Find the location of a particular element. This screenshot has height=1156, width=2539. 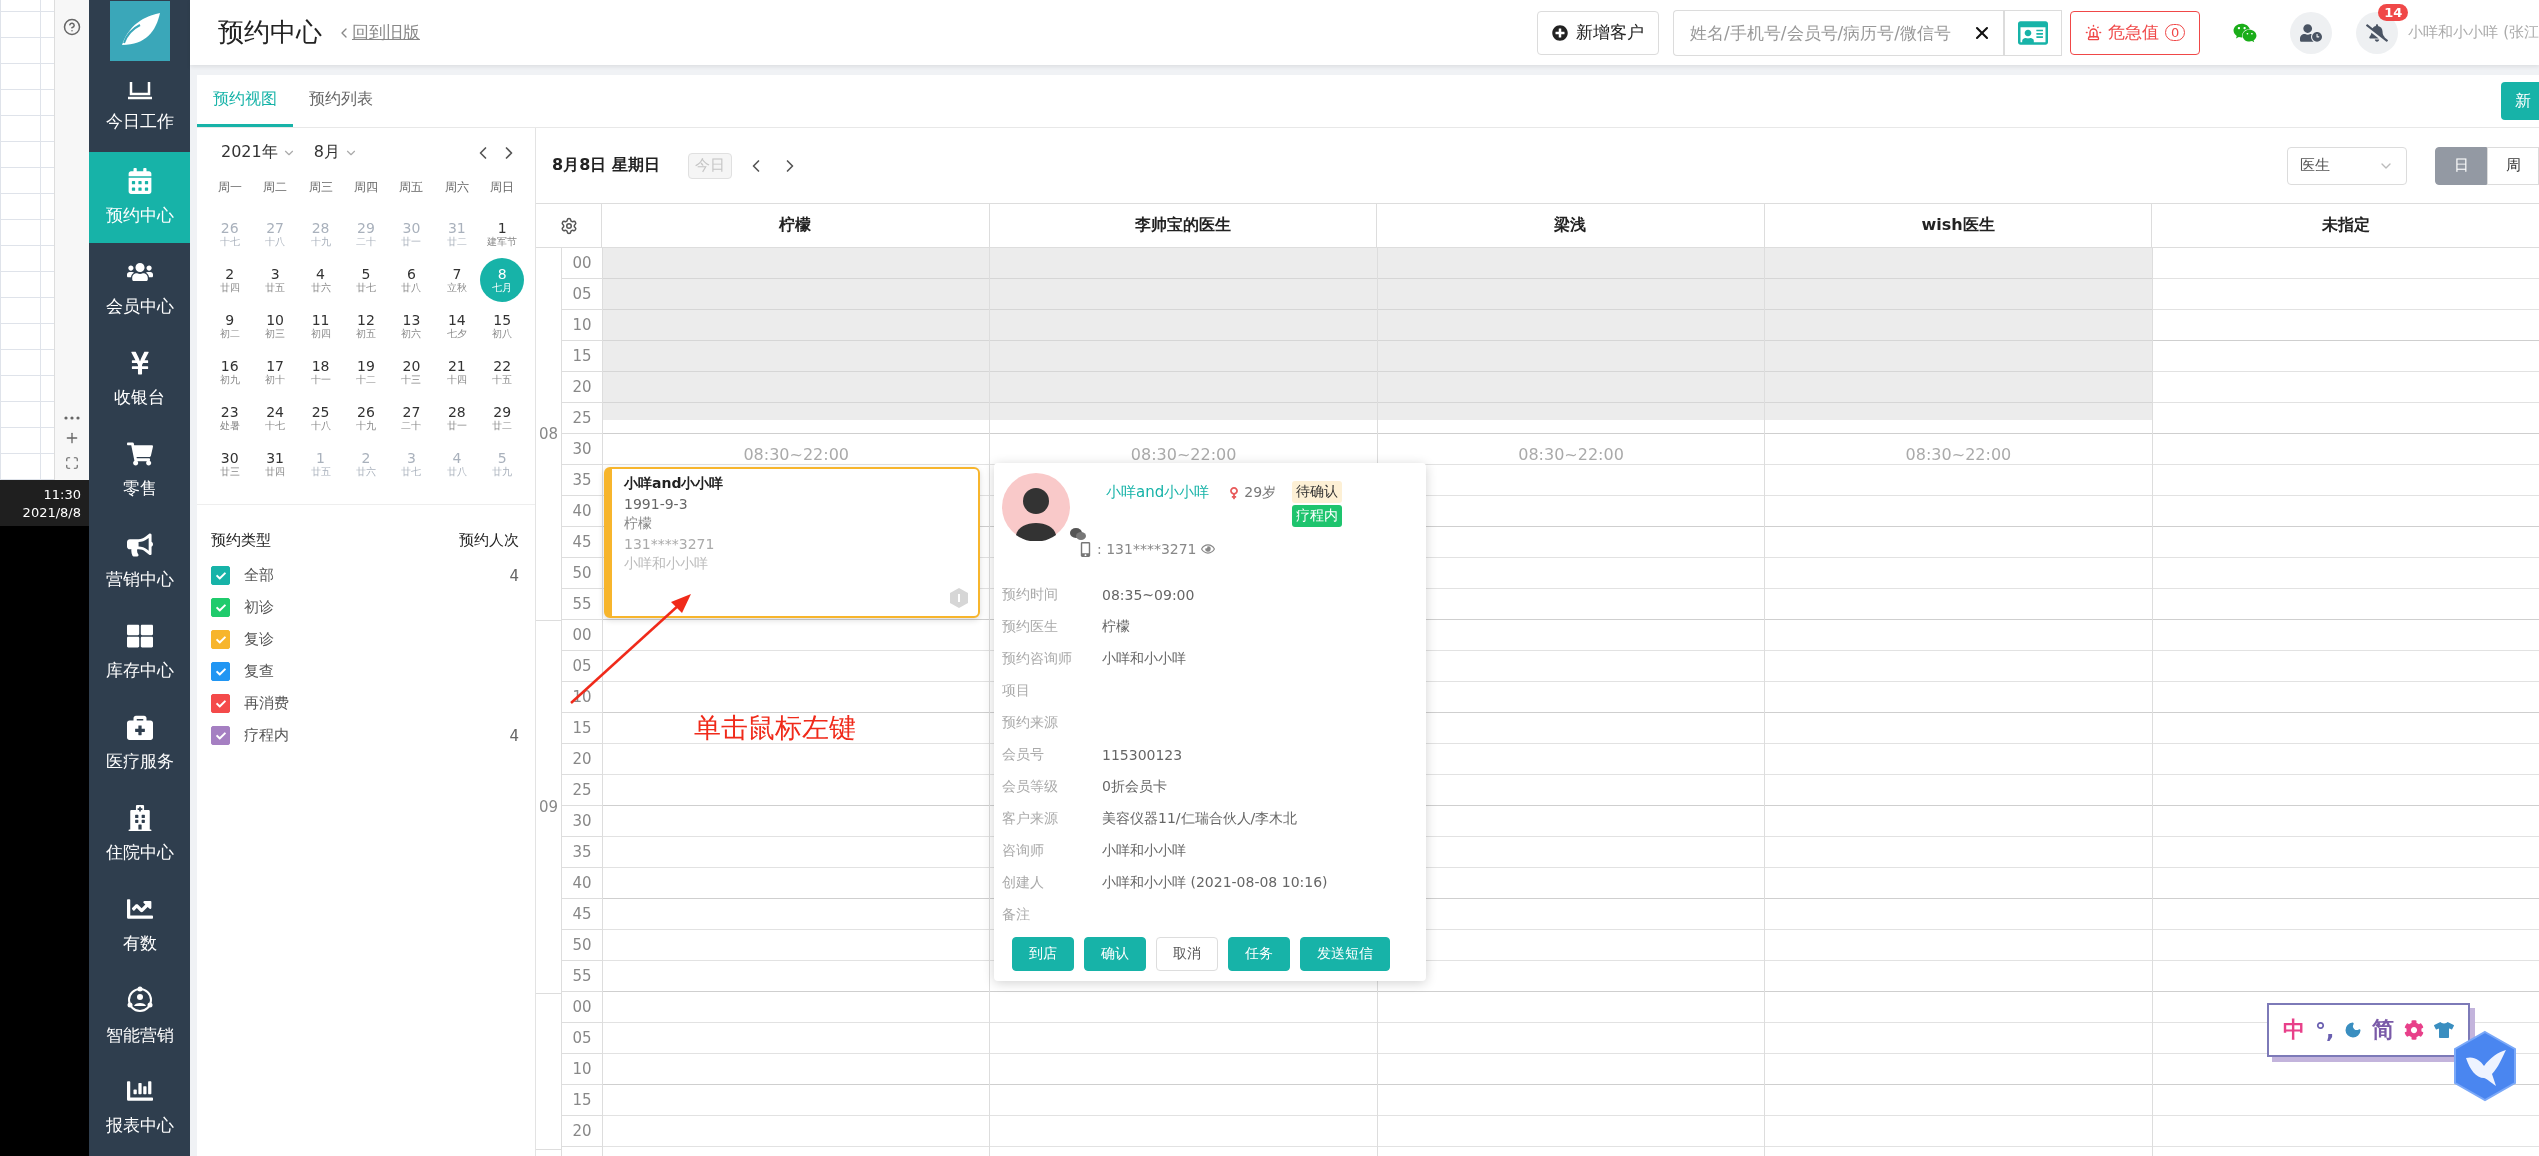

field-value: 小咩和小小咩 is located at coordinates (1144, 850).